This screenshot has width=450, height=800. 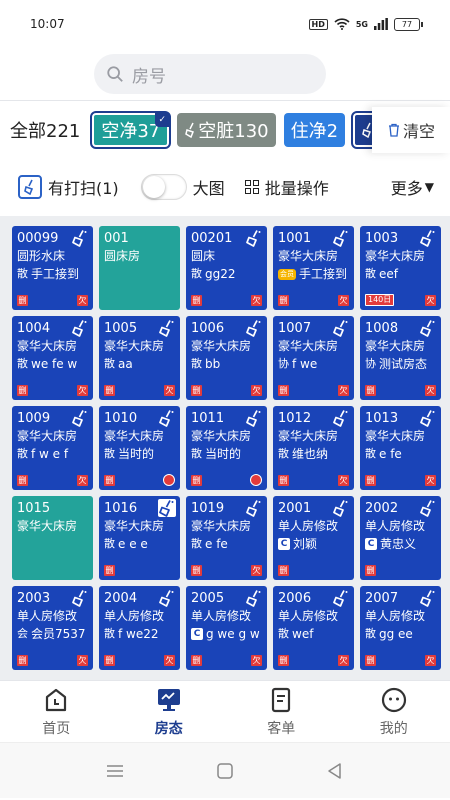 I want to click on guest-row: 会员 手工接到, so click(x=313, y=274).